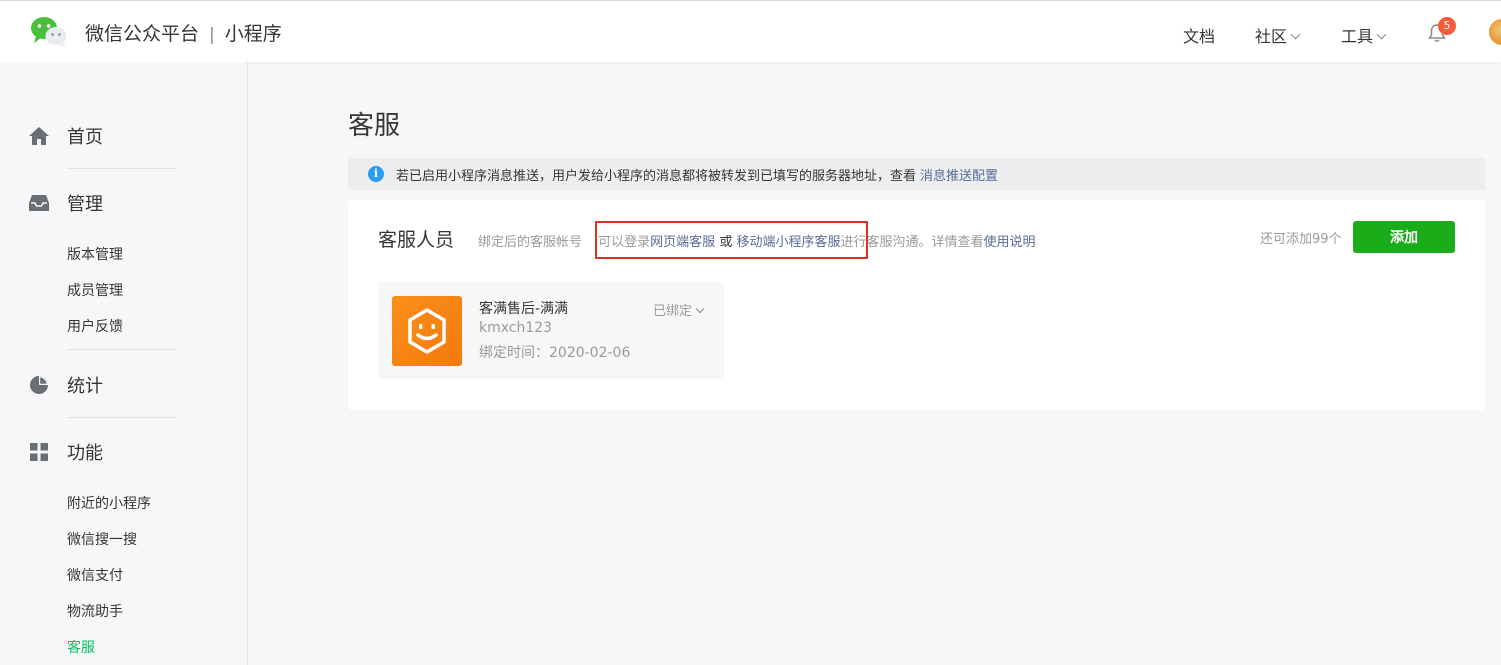 The image size is (1501, 665). I want to click on robot-face-icon, so click(427, 331).